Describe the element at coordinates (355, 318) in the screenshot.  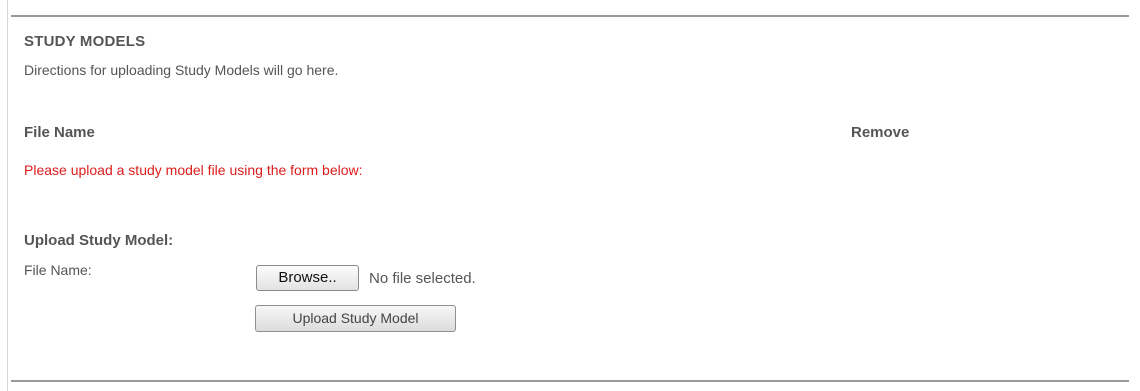
I see `upload-study-model-button: Upload Study Model` at that location.